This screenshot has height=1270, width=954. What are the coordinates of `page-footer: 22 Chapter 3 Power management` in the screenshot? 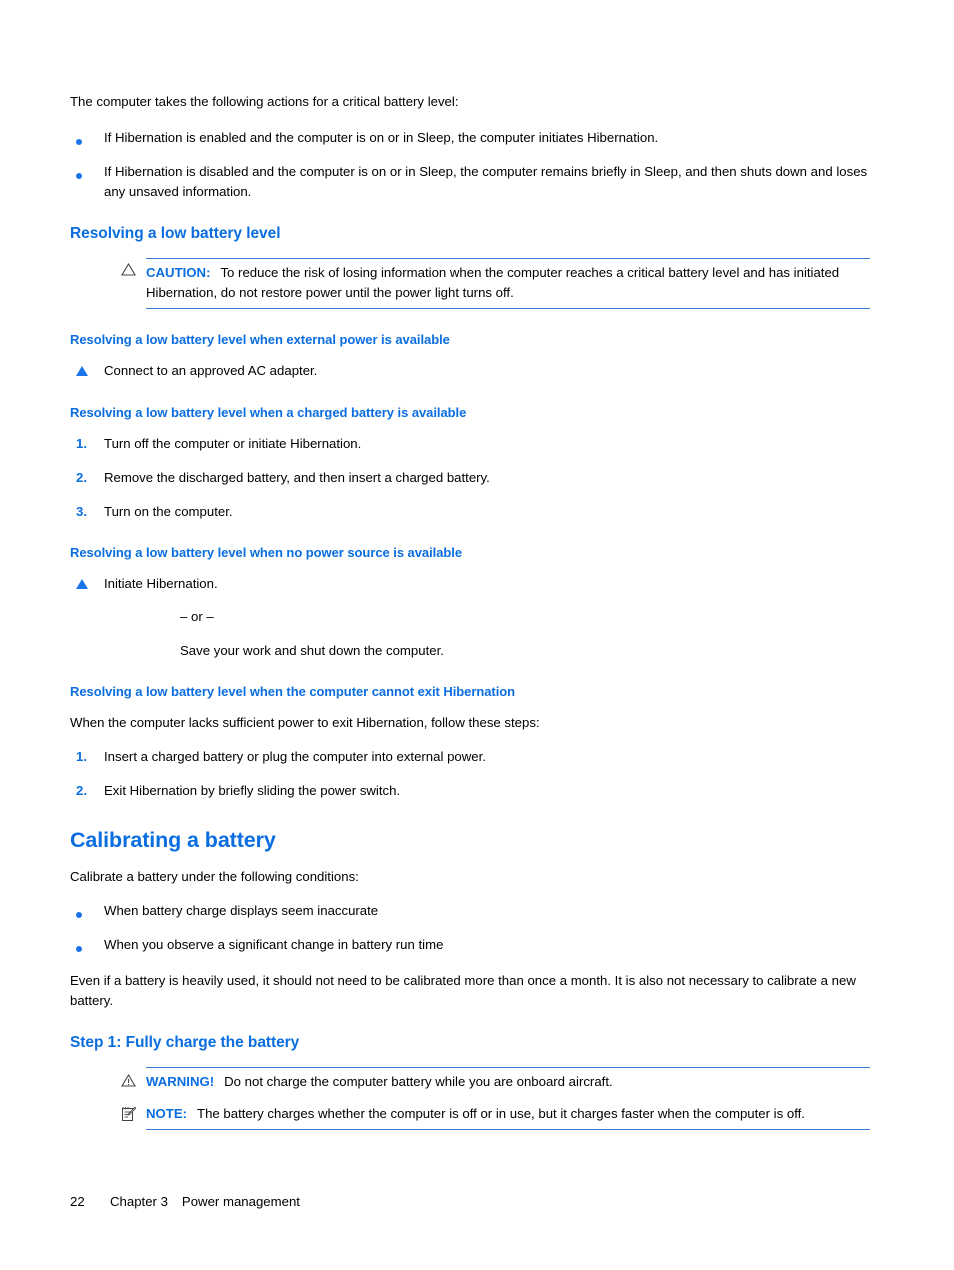 It's located at (185, 1202).